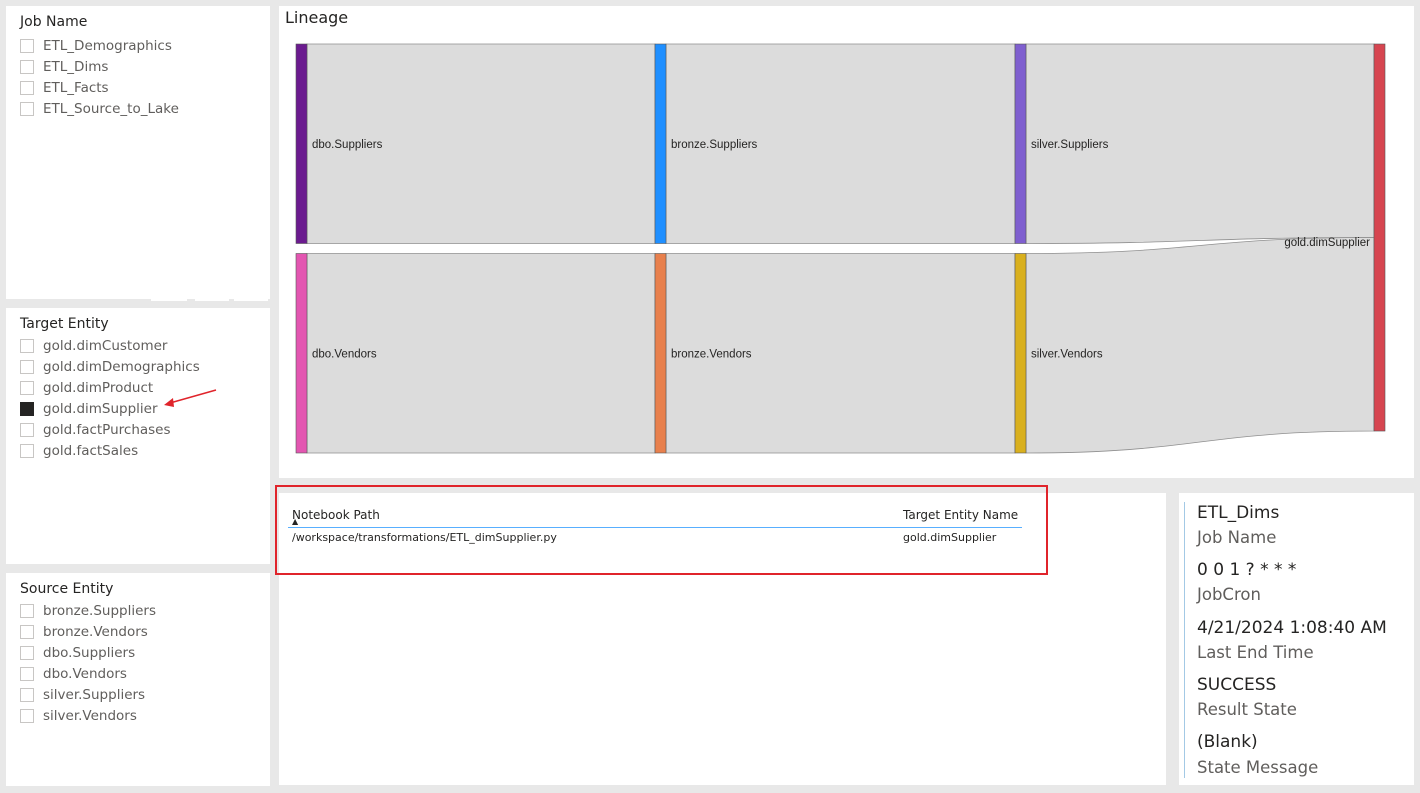 This screenshot has width=1420, height=793. I want to click on slicer-item-etl-dims: ETL_Dims, so click(99, 66).